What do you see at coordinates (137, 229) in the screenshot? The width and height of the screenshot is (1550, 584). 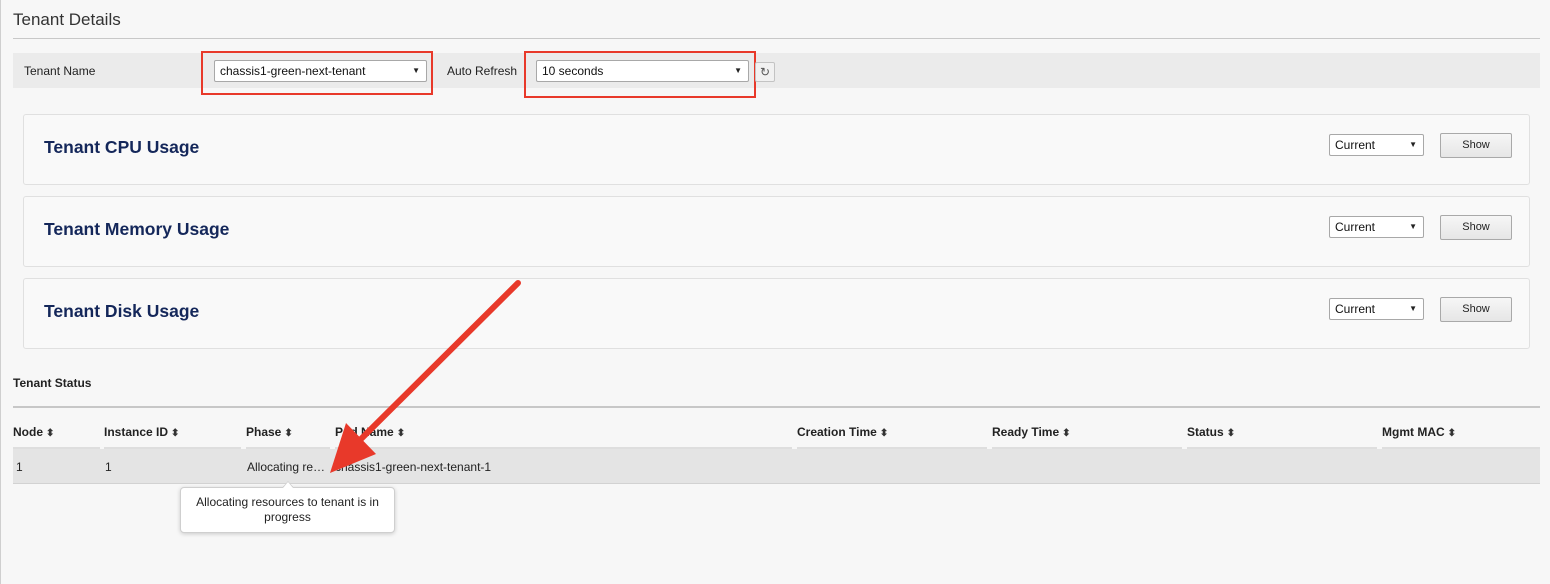 I see `memory-usage-title: Tenant Memory Usage` at bounding box center [137, 229].